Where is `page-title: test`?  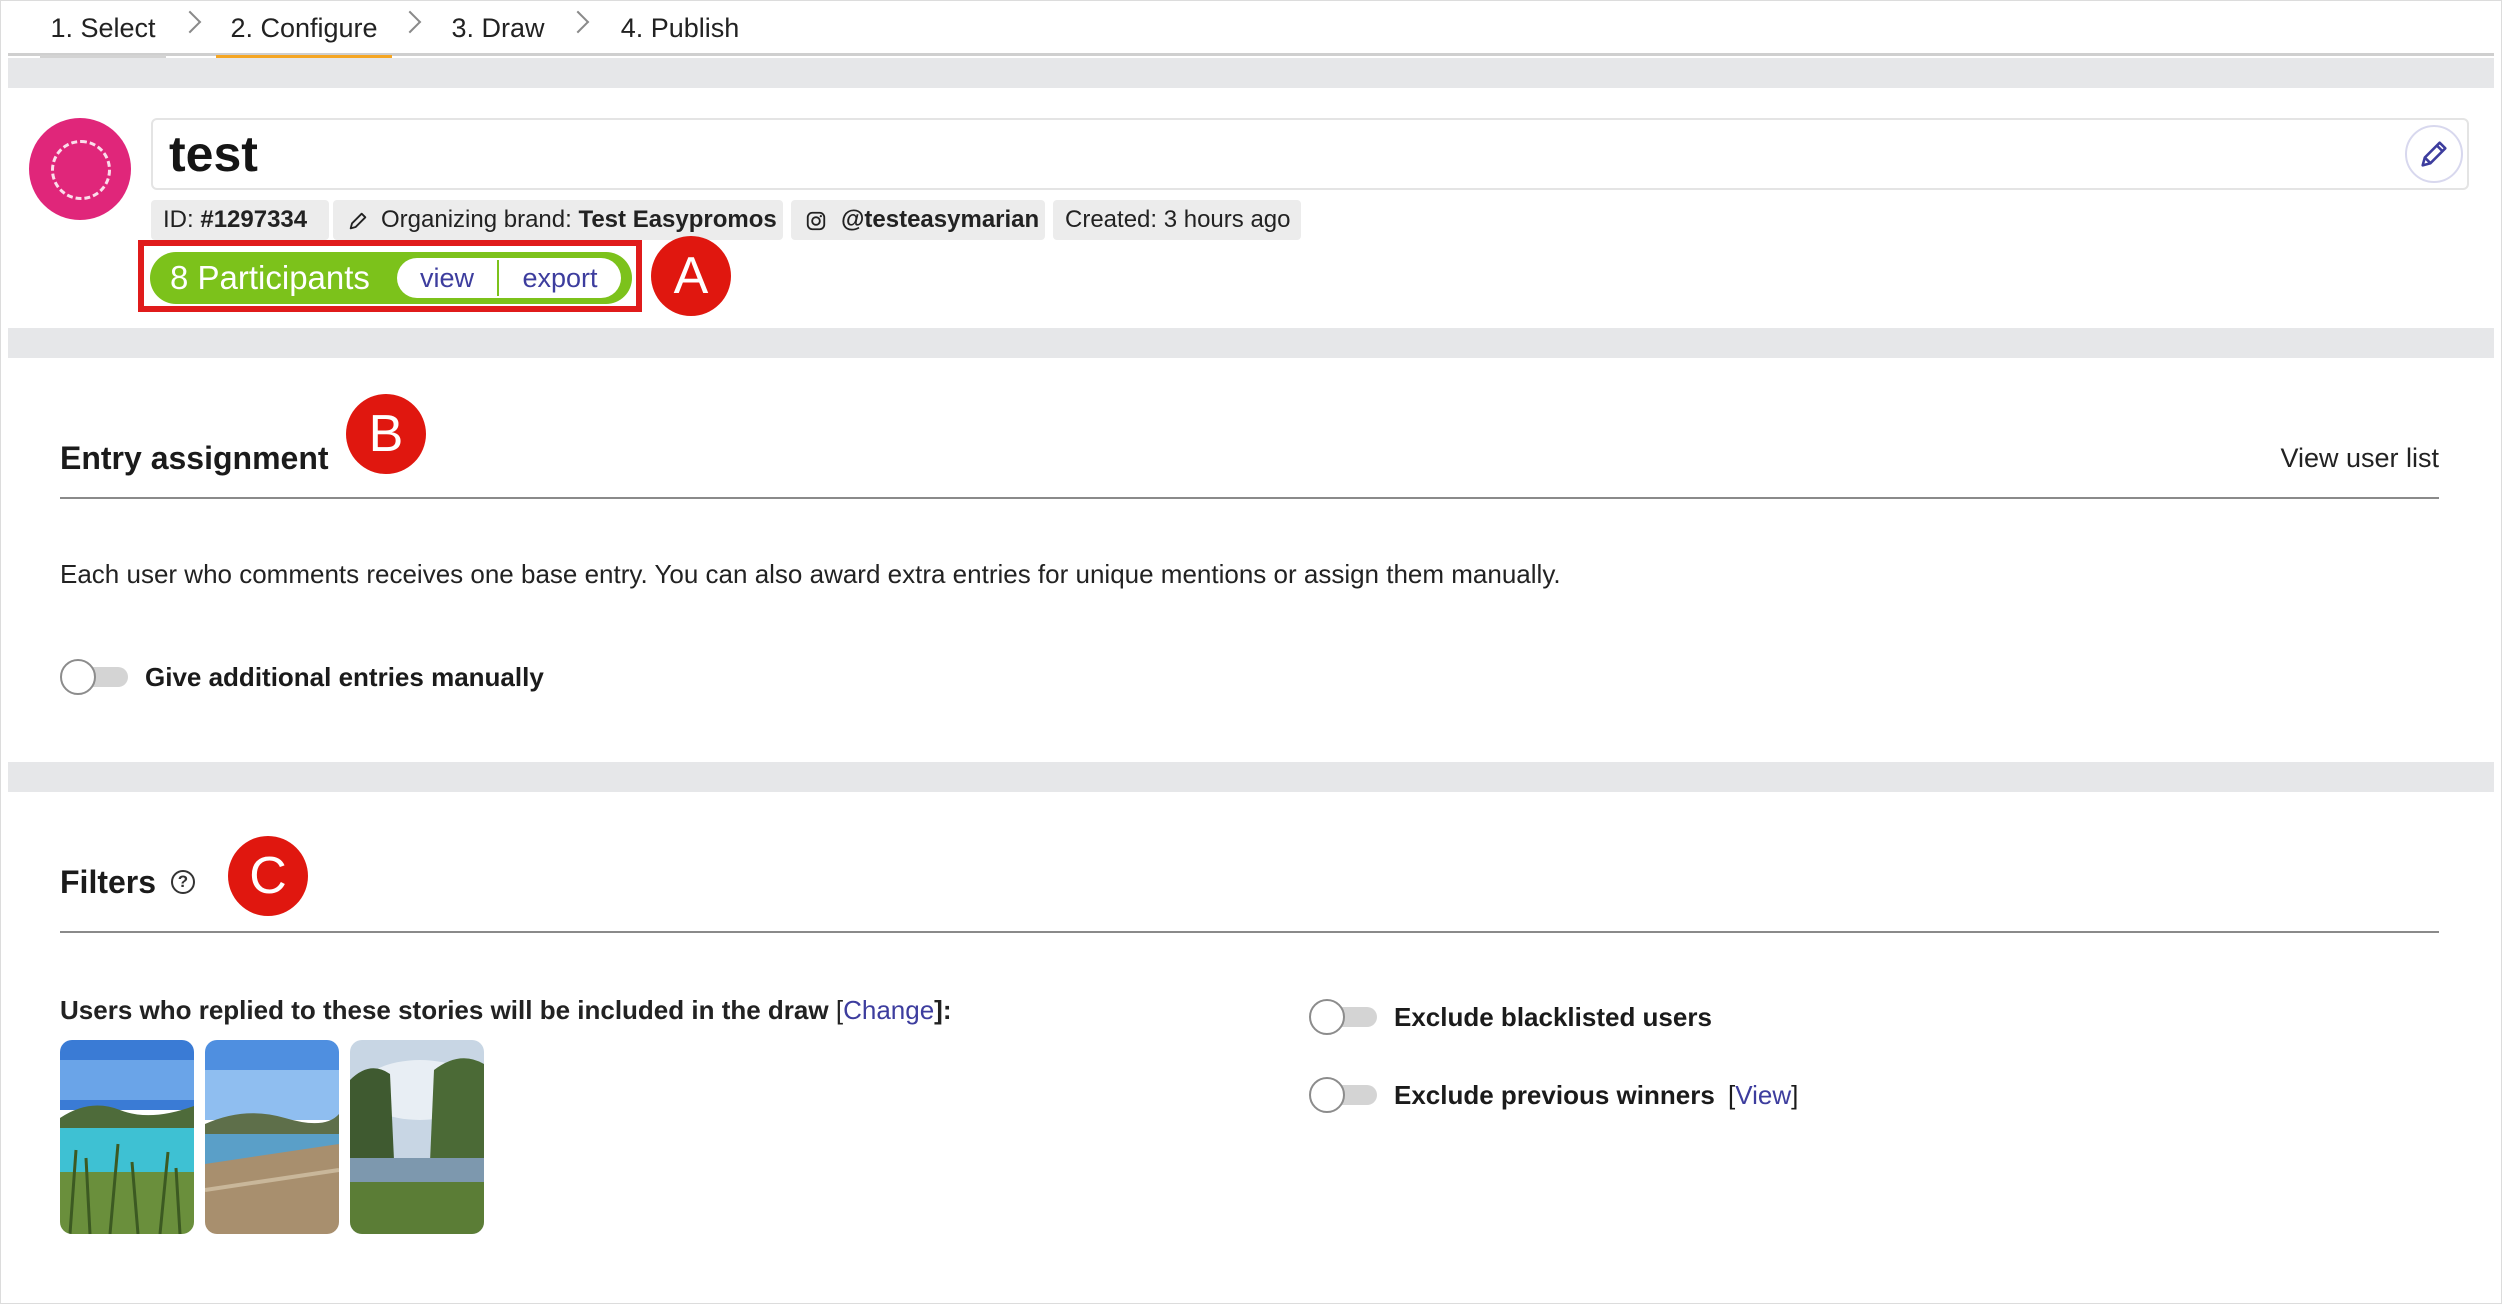
page-title: test is located at coordinates (213, 154).